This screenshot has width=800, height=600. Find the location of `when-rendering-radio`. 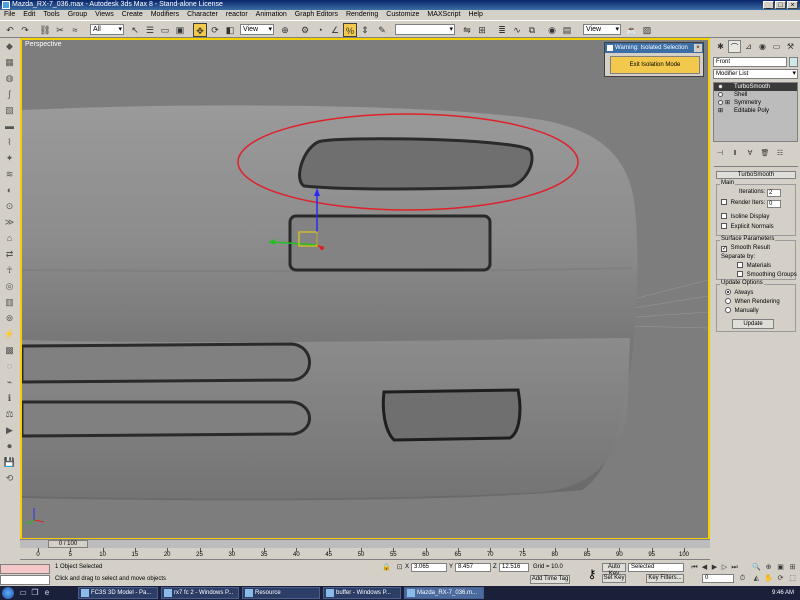

when-rendering-radio is located at coordinates (728, 301).